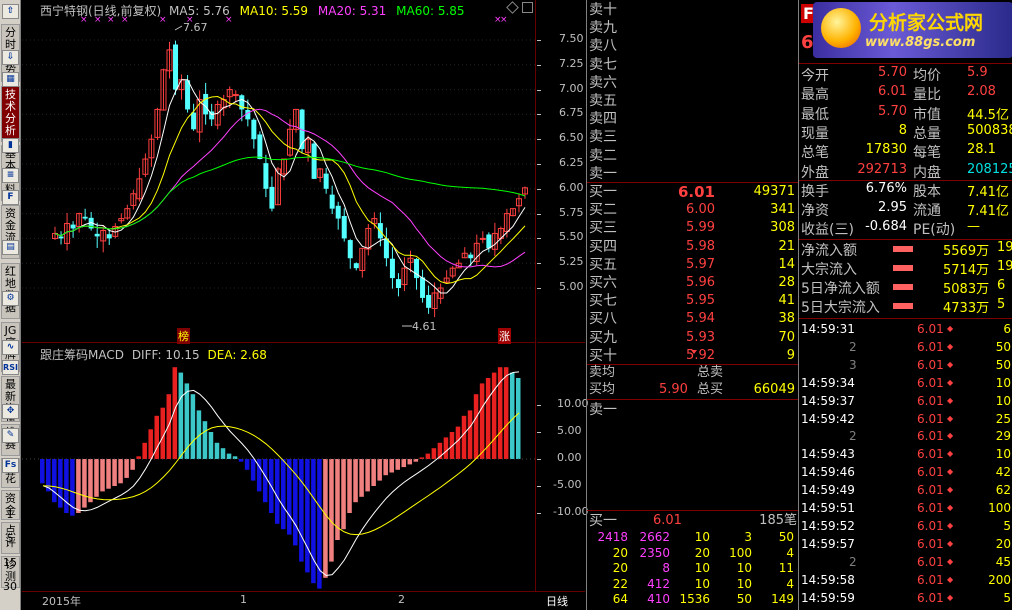 The image size is (1012, 610). What do you see at coordinates (710, 389) in the screenshot?
I see `total-buy-label: 总买` at bounding box center [710, 389].